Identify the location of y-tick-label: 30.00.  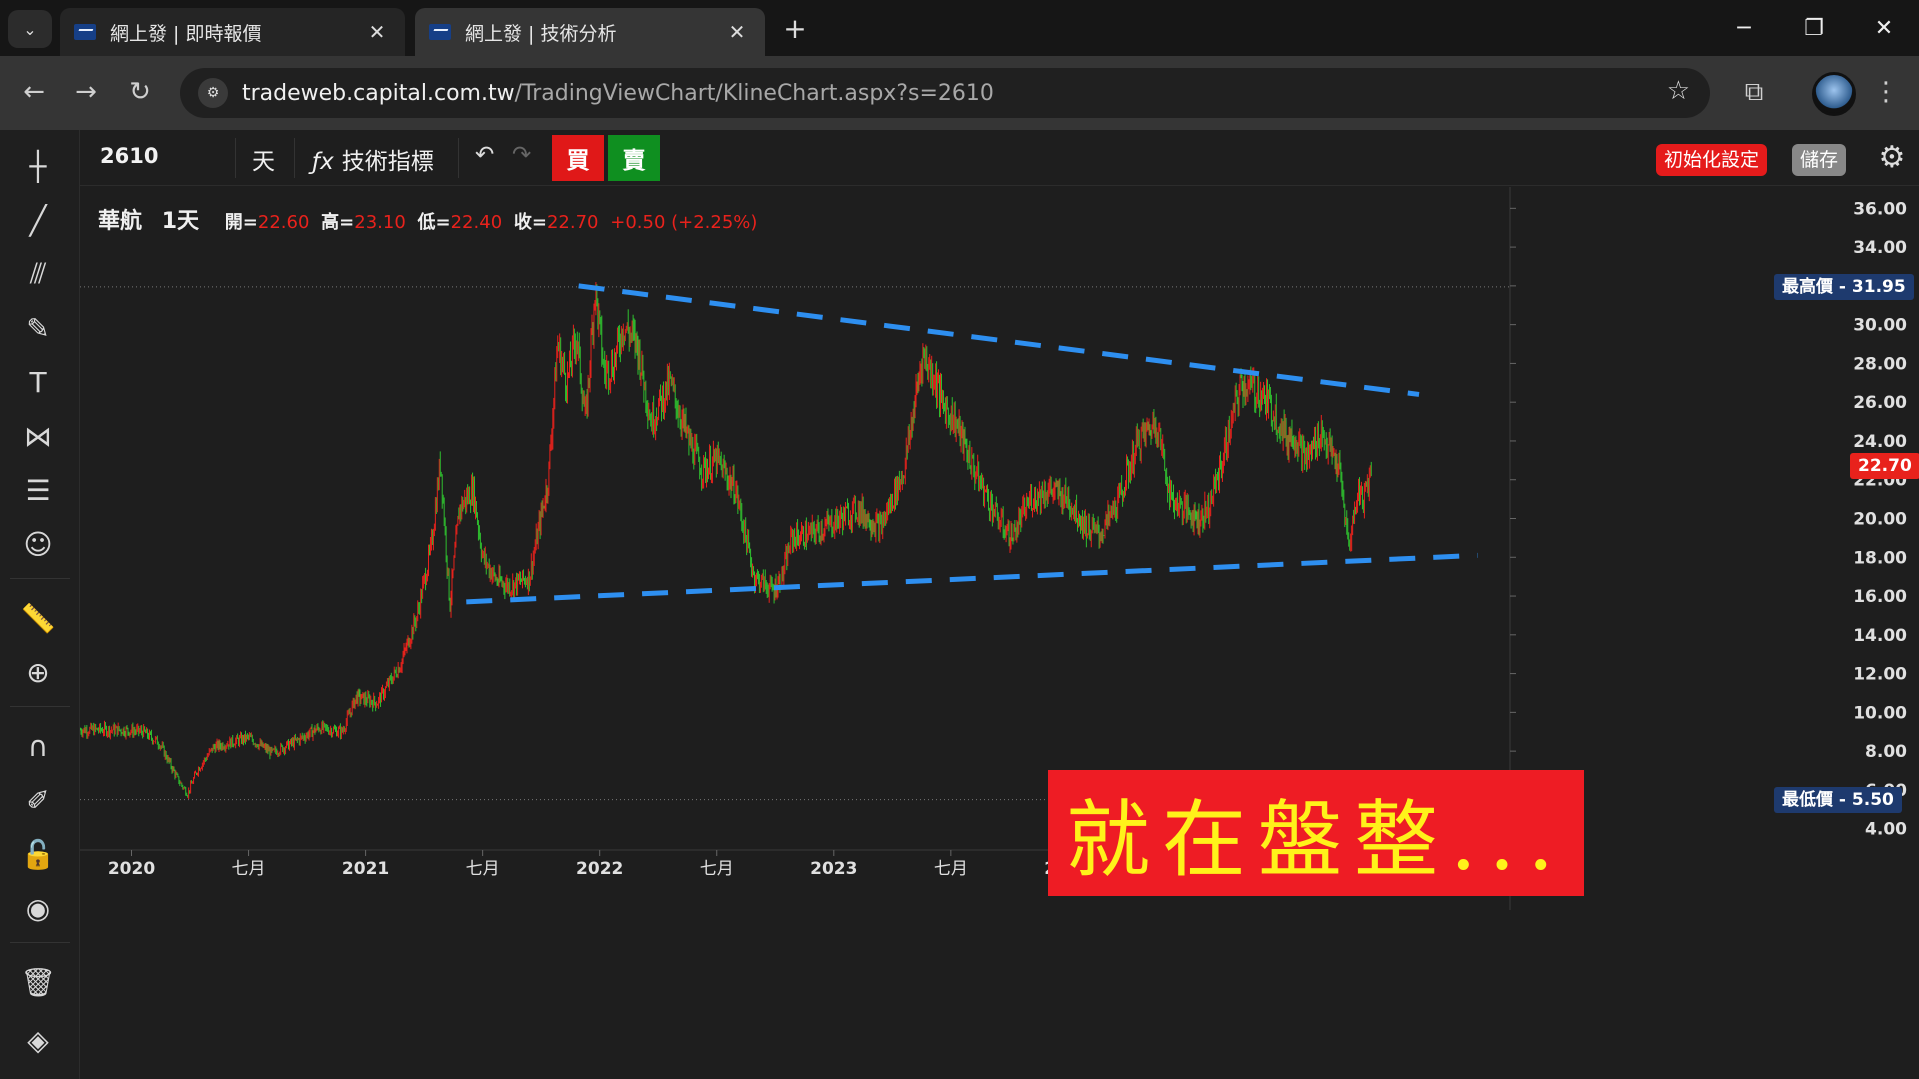
(1880, 326).